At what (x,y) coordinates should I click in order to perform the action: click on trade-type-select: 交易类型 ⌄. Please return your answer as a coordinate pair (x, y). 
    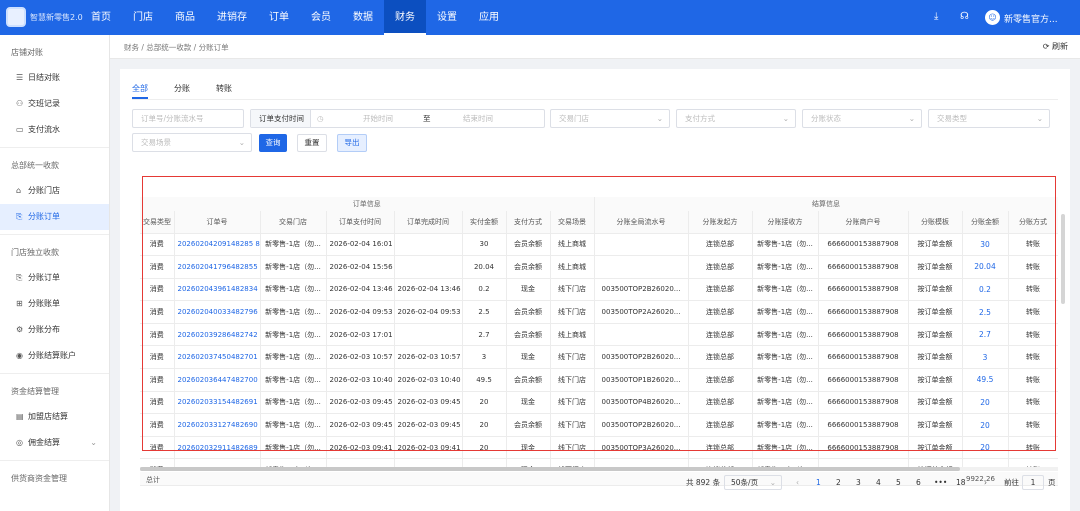
    Looking at the image, I should click on (989, 118).